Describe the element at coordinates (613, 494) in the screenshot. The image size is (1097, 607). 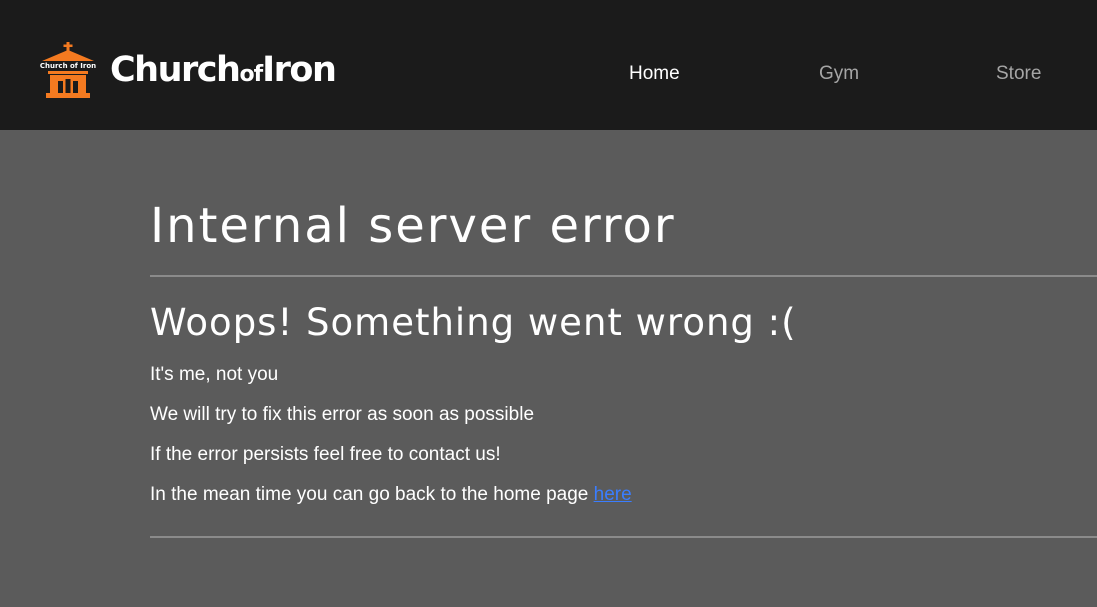
I see `home-page-link: here` at that location.